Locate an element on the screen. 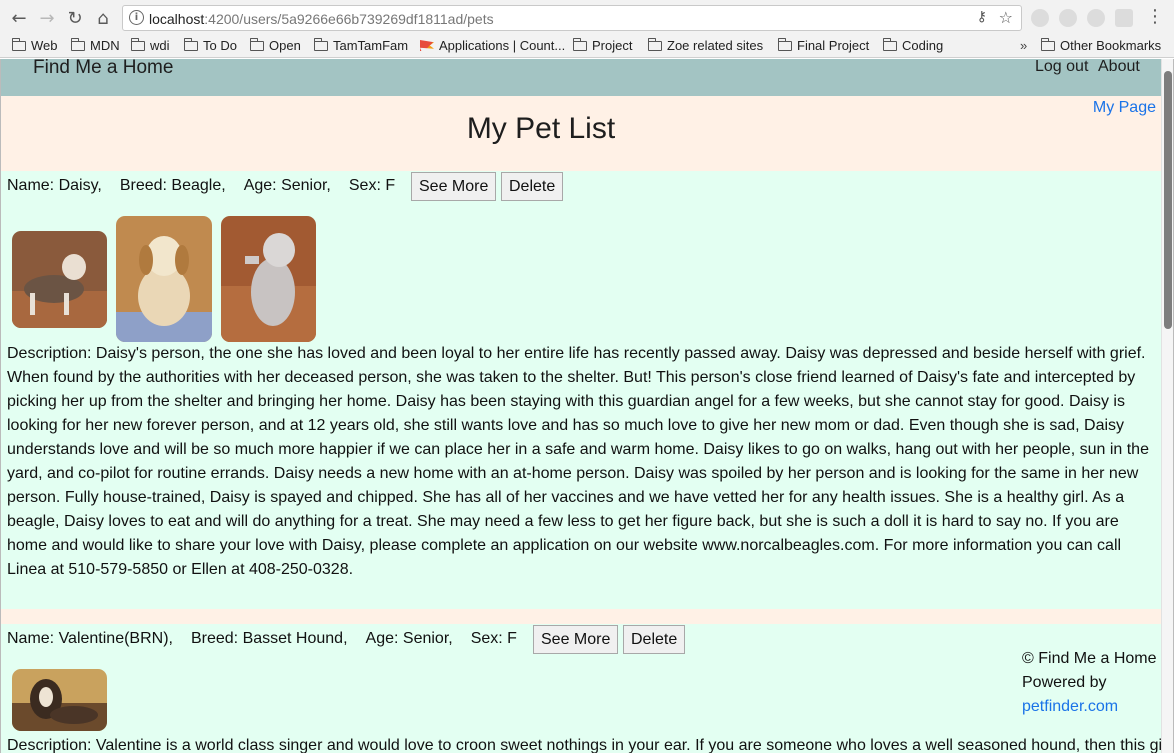 This screenshot has width=1174, height=753. card-divider is located at coordinates (581, 616).